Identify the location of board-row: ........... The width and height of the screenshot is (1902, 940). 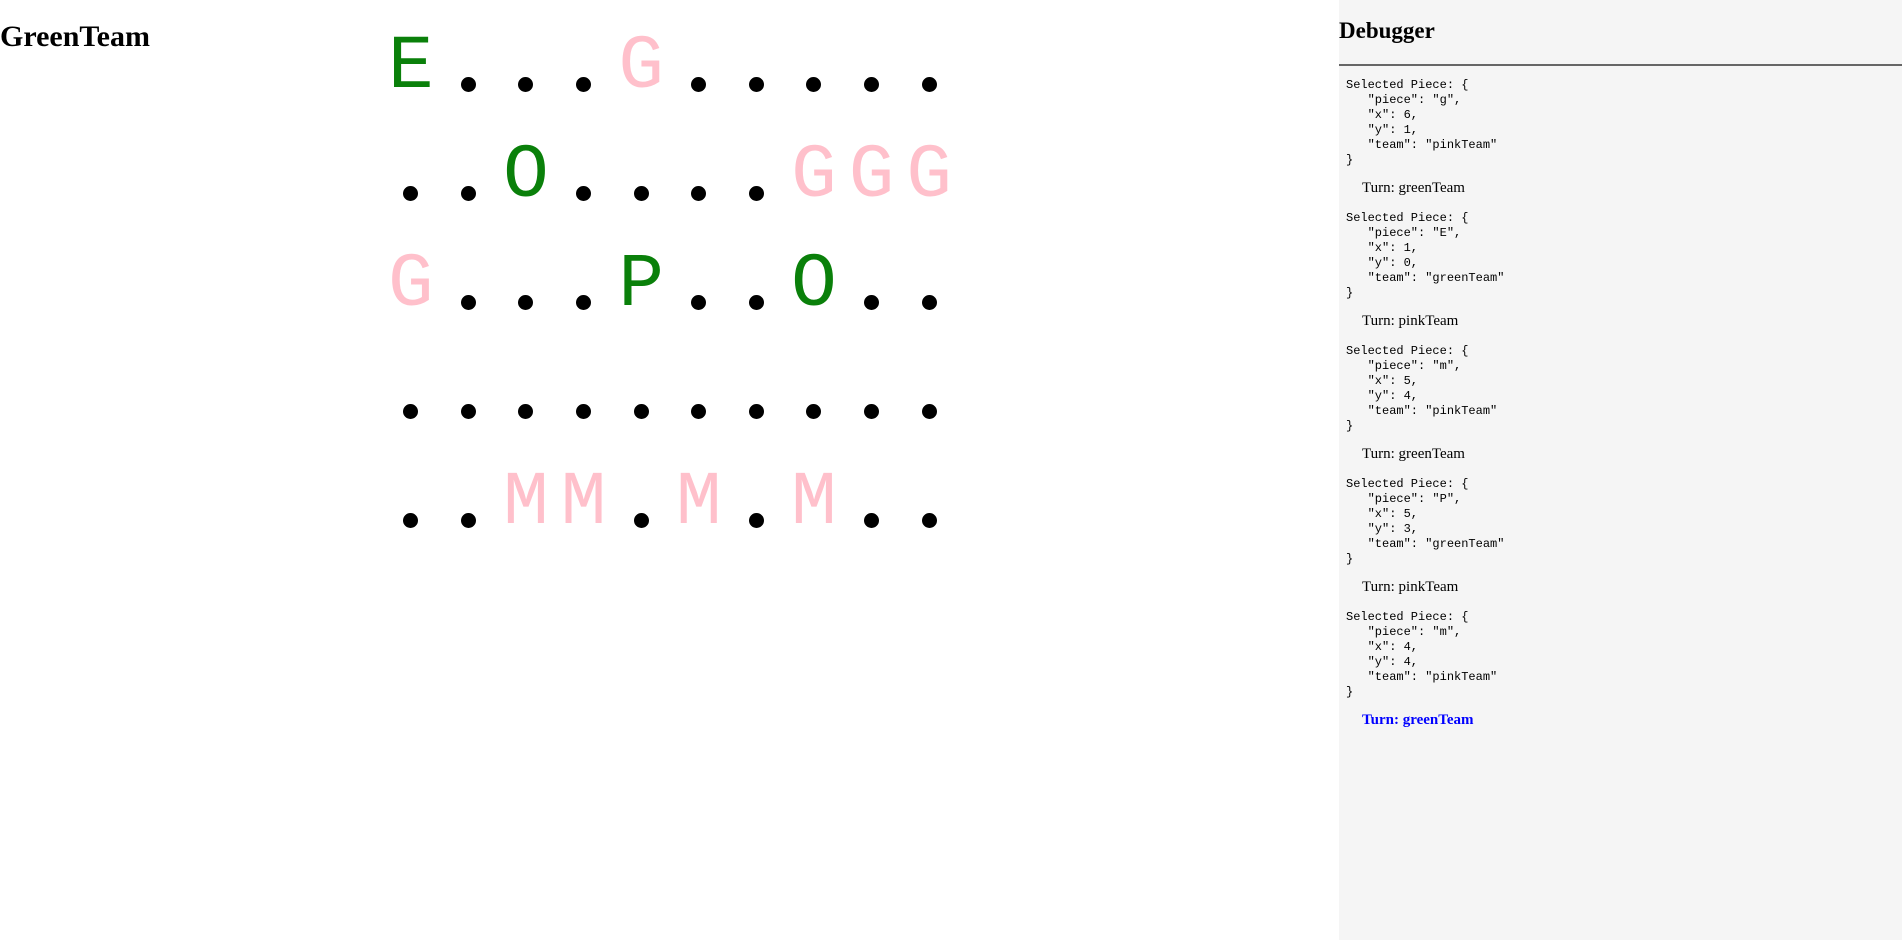
(672, 393).